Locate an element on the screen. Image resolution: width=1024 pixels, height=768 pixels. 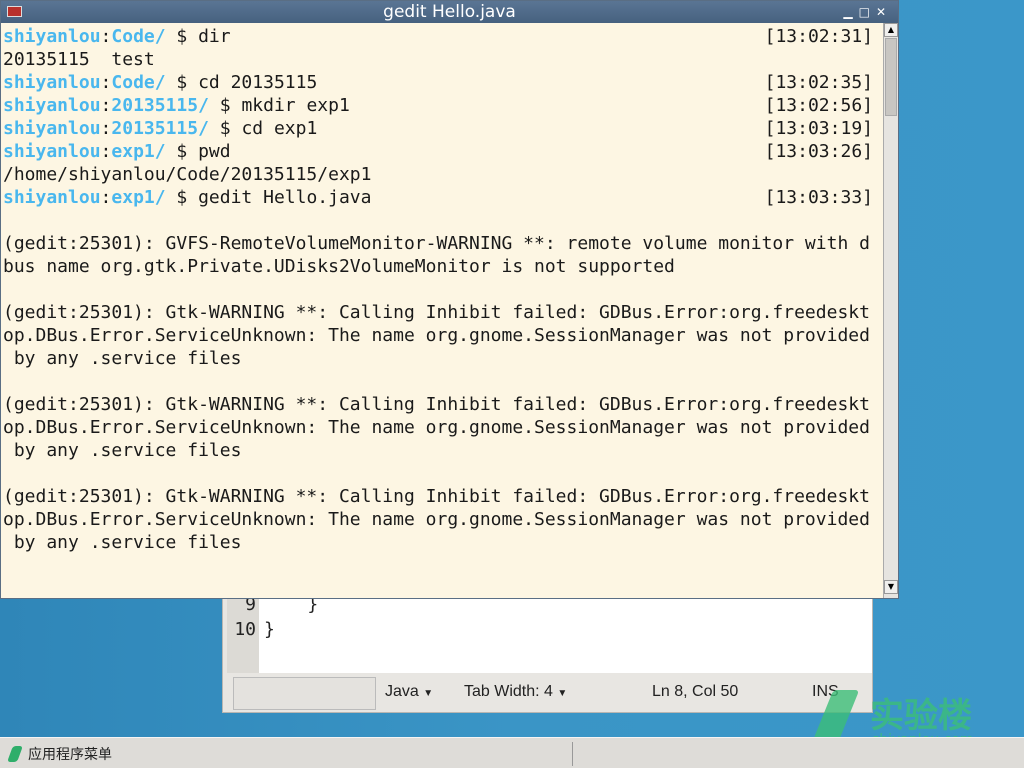
applications-menu-label: 应用程序菜单 is located at coordinates (70, 755).